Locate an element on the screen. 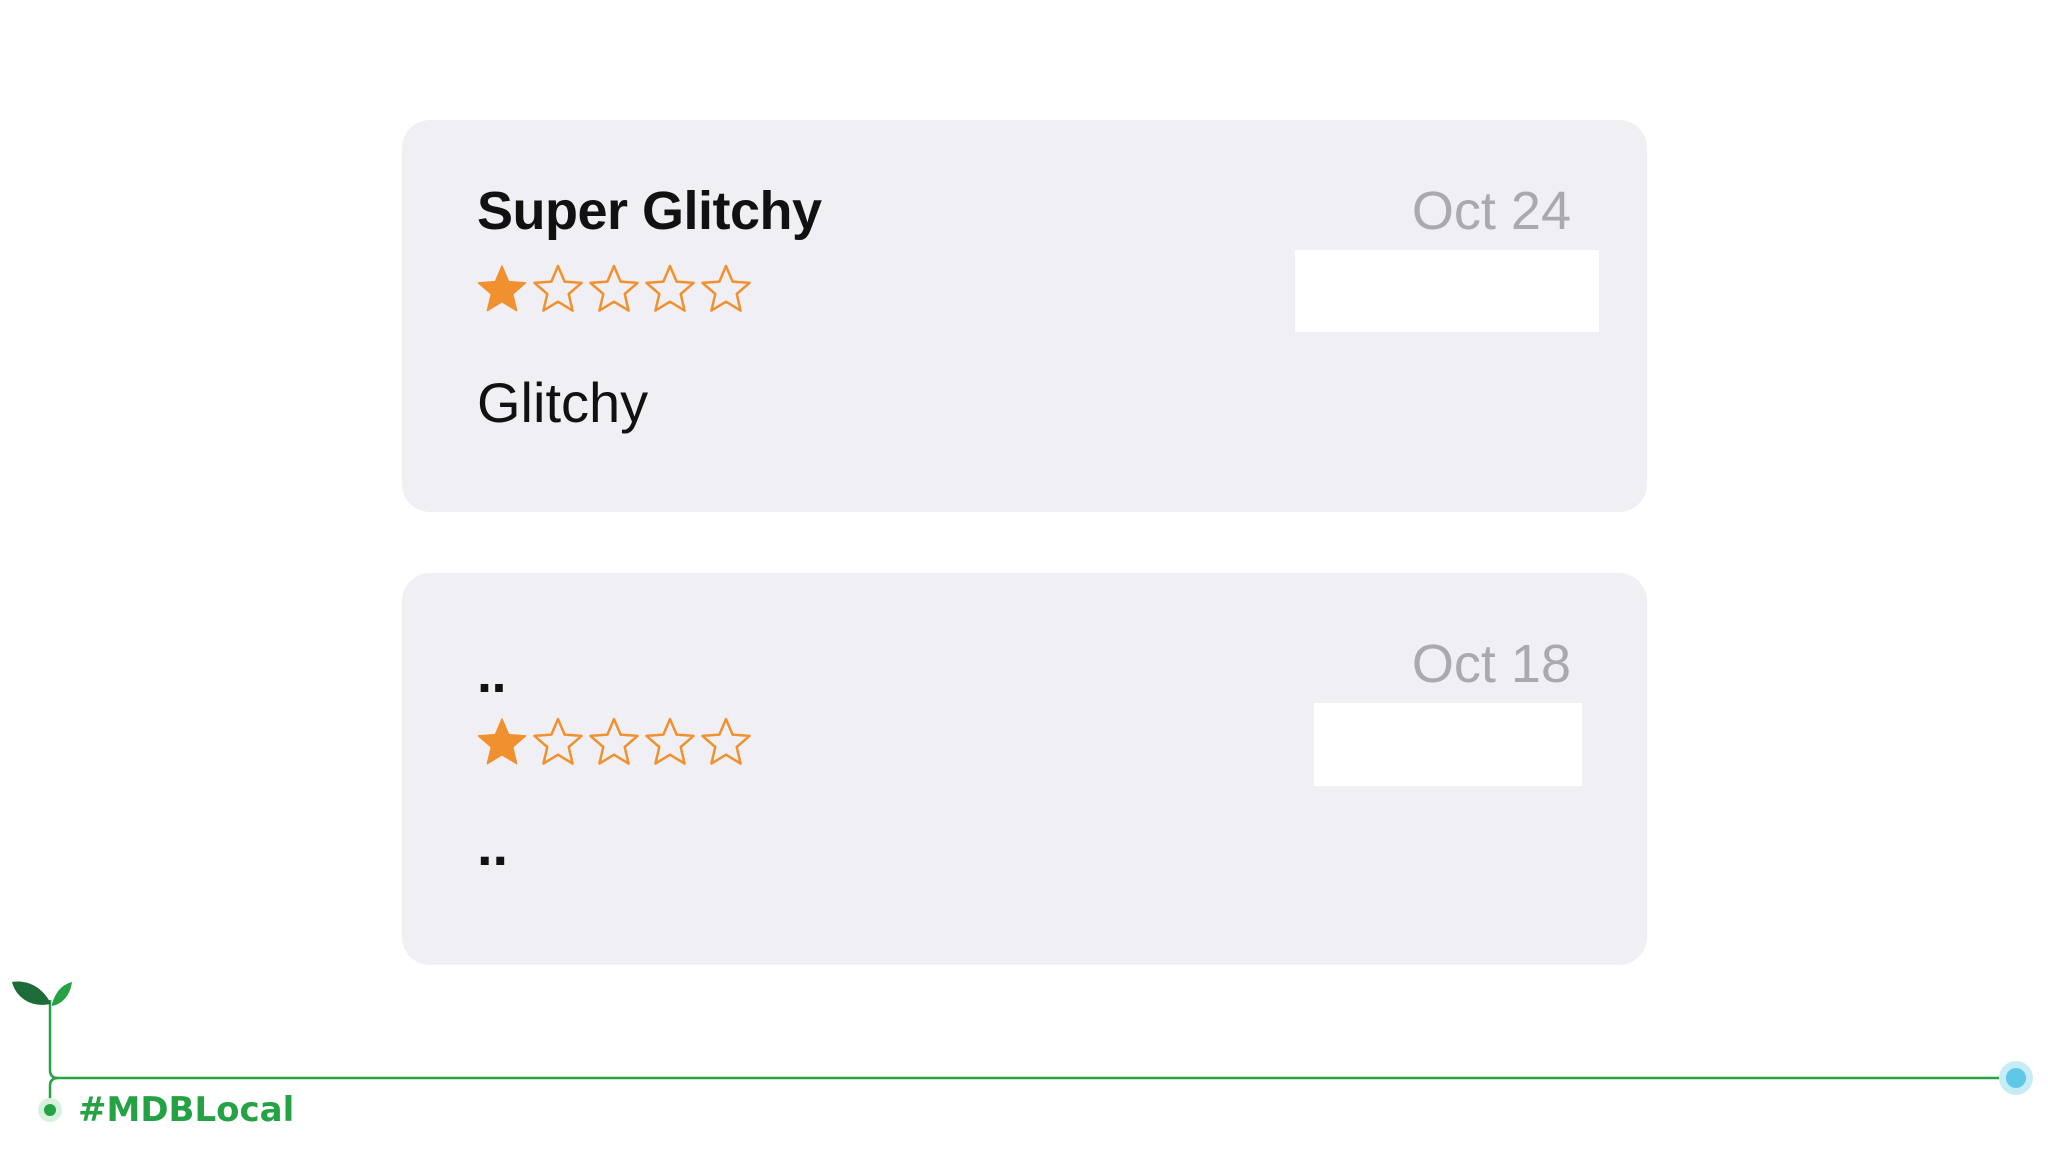 The image size is (2048, 1152). review-body: .. is located at coordinates (493, 845).